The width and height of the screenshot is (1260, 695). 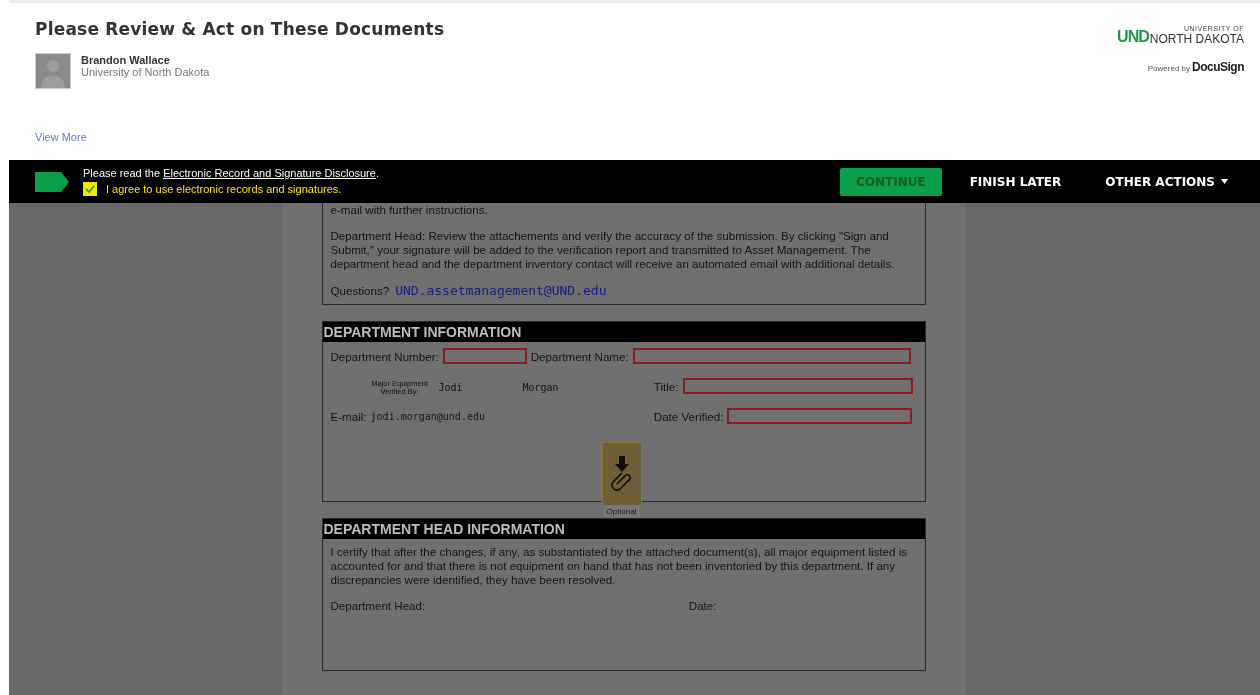 What do you see at coordinates (1218, 67) in the screenshot?
I see `brand-name: DocuSign` at bounding box center [1218, 67].